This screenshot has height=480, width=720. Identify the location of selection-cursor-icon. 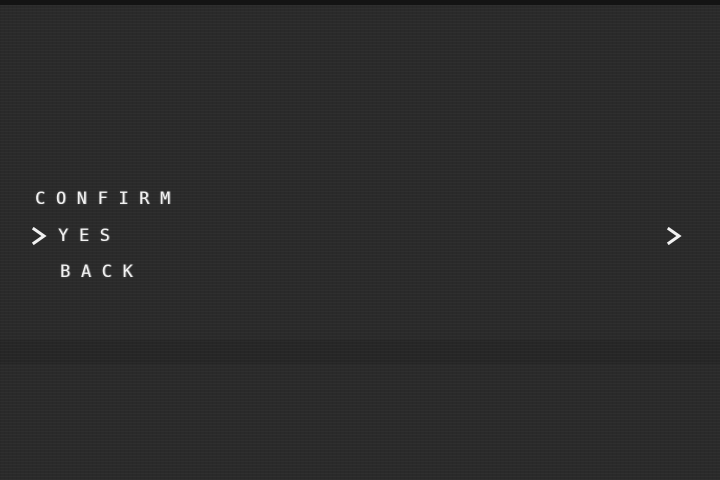
(39, 236).